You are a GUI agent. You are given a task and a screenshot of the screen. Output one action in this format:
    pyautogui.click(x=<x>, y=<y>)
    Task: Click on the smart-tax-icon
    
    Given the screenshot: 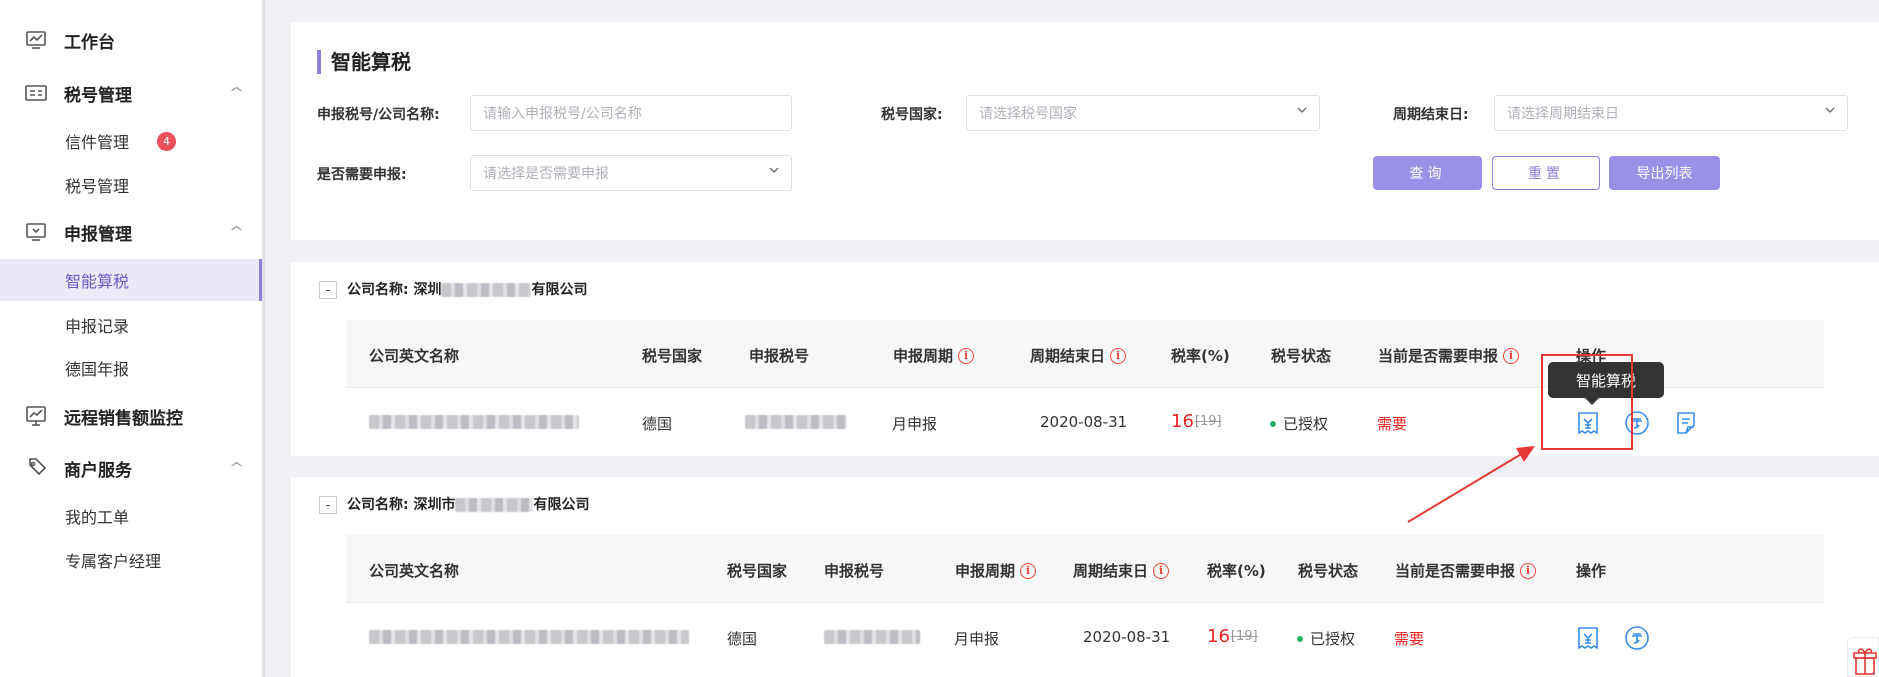 What is the action you would take?
    pyautogui.click(x=1588, y=638)
    